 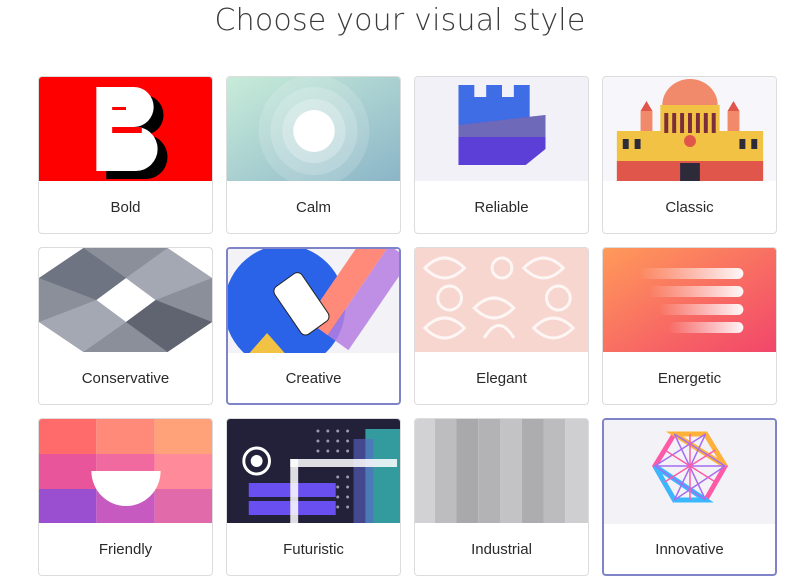 I want to click on style-card-innovative: Innovative, so click(x=689, y=497).